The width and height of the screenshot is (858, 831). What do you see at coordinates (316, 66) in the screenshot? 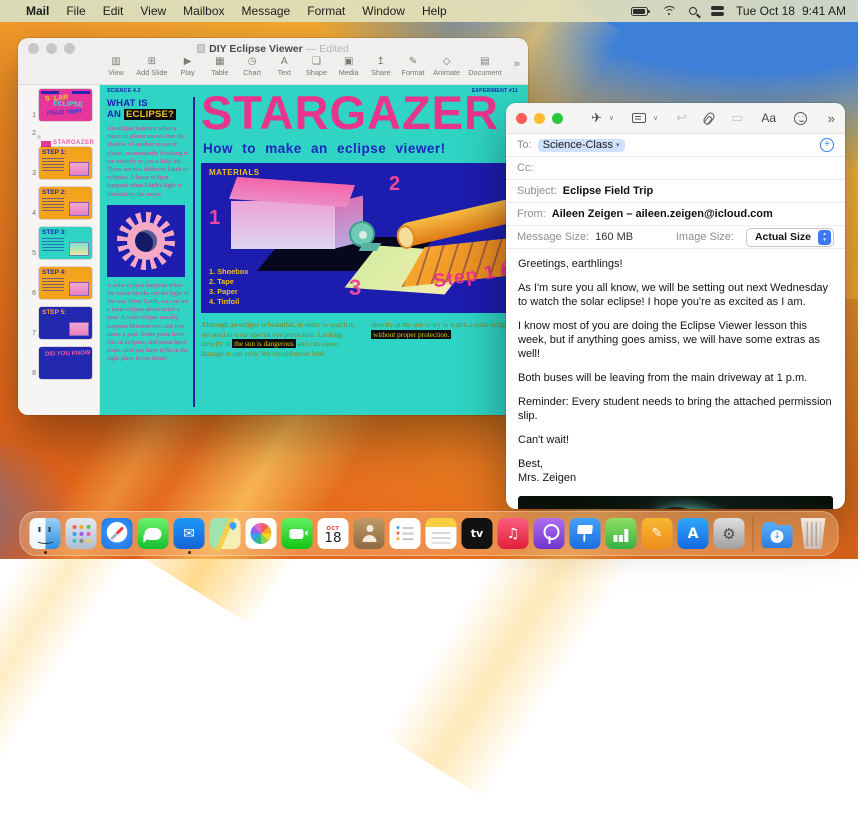
I see `shape-button: ❏Shape` at bounding box center [316, 66].